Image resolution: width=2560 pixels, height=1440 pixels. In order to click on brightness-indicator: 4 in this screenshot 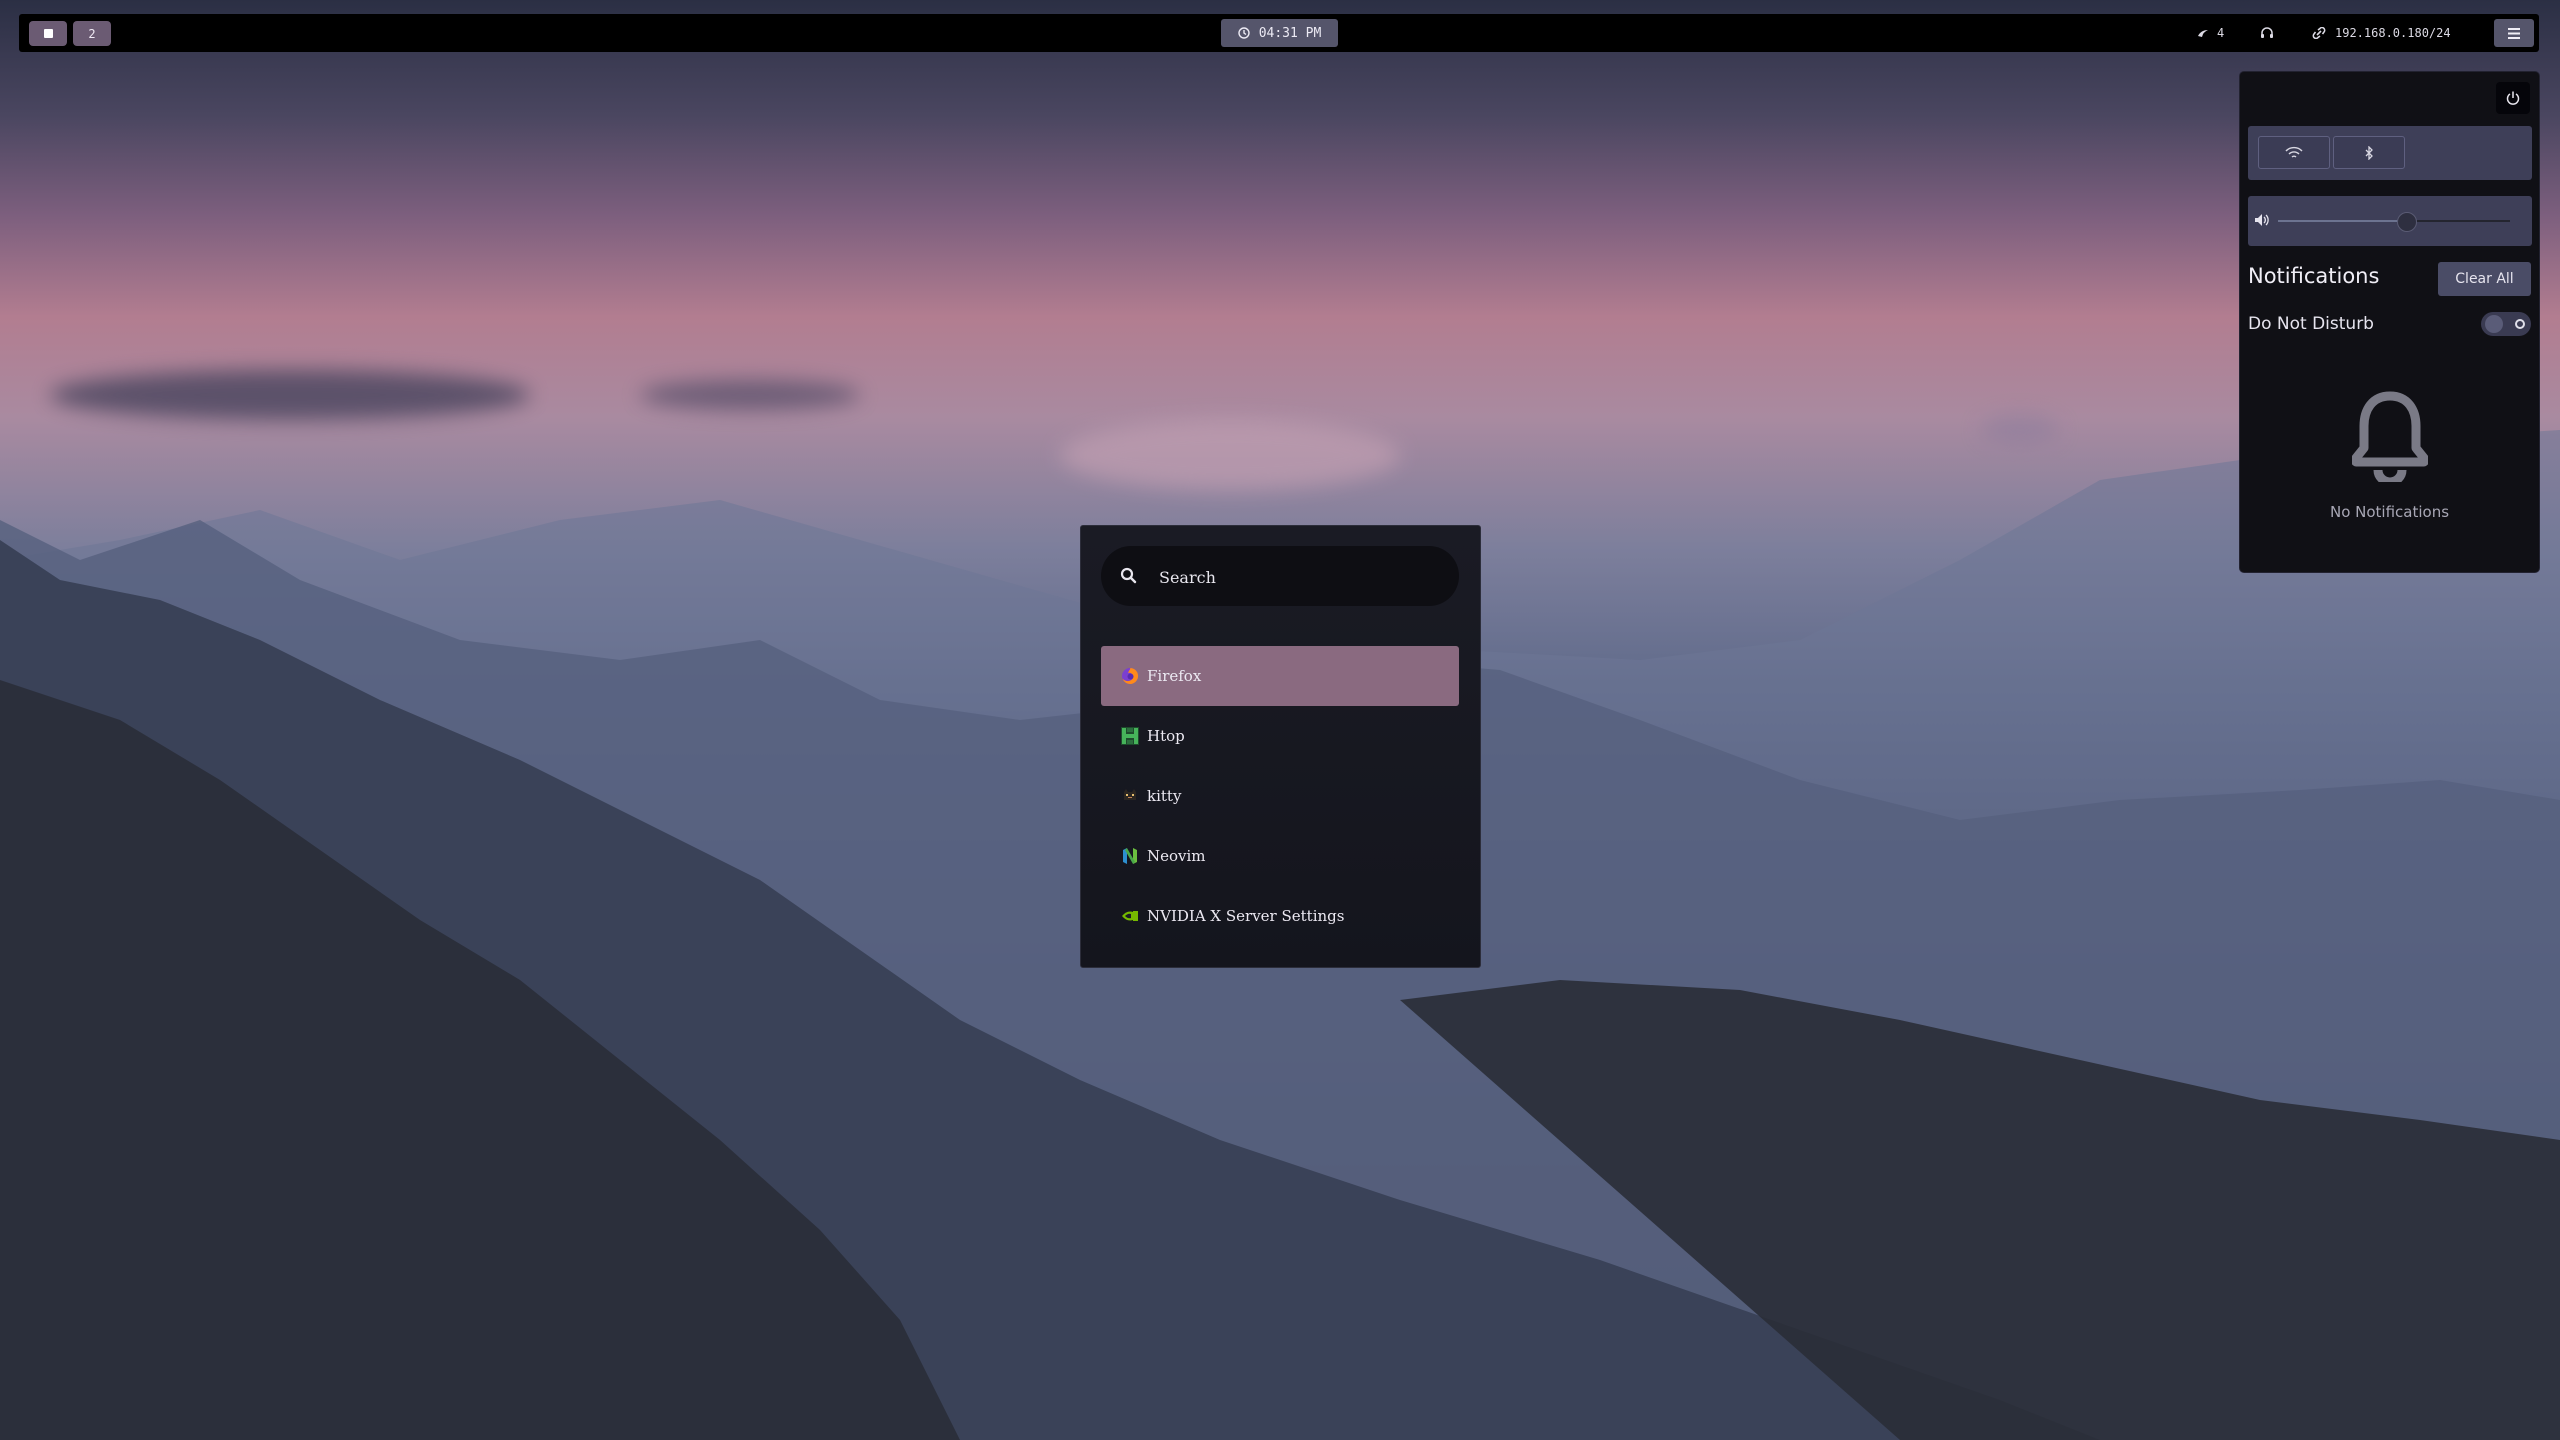, I will do `click(2210, 33)`.